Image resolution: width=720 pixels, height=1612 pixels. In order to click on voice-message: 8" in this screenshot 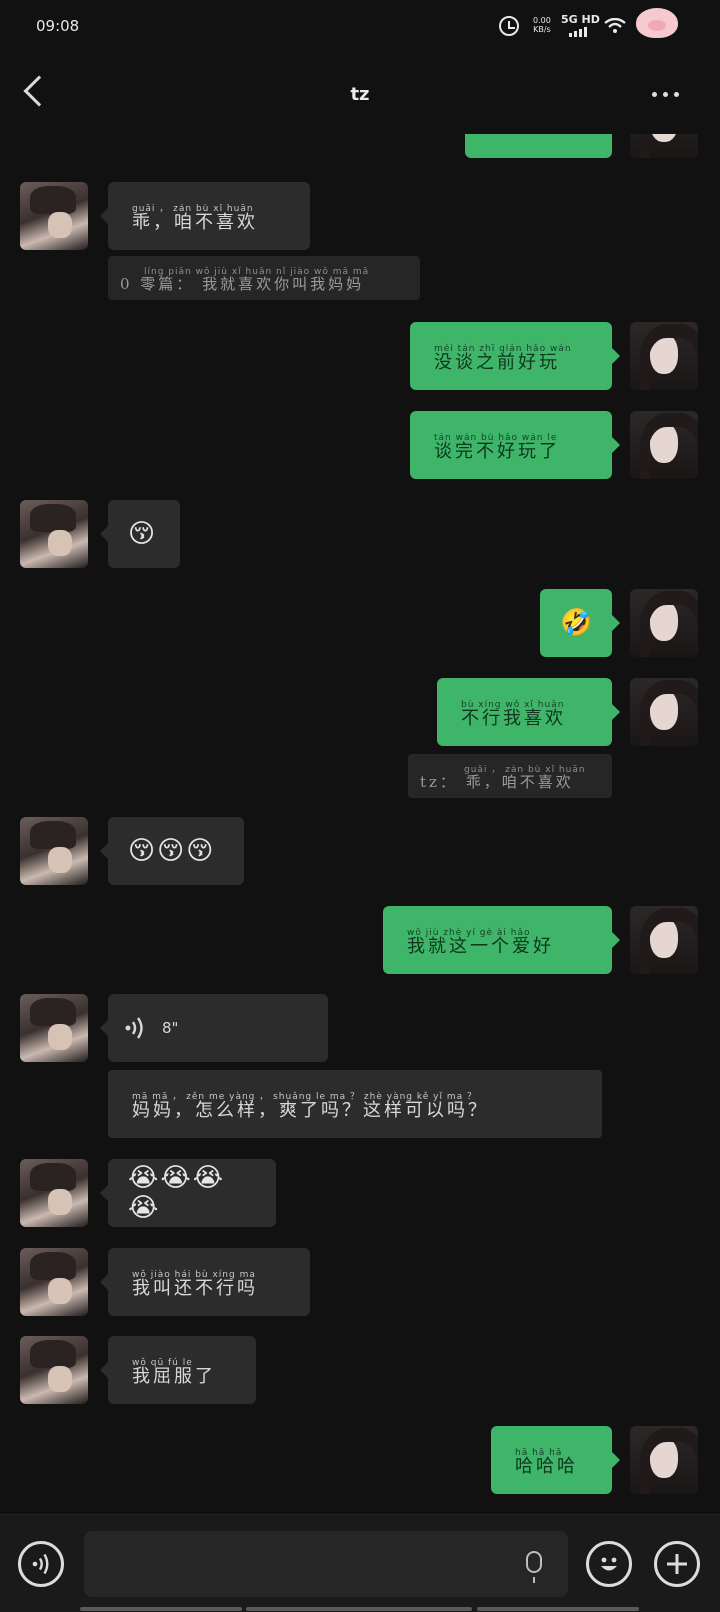, I will do `click(214, 1028)`.